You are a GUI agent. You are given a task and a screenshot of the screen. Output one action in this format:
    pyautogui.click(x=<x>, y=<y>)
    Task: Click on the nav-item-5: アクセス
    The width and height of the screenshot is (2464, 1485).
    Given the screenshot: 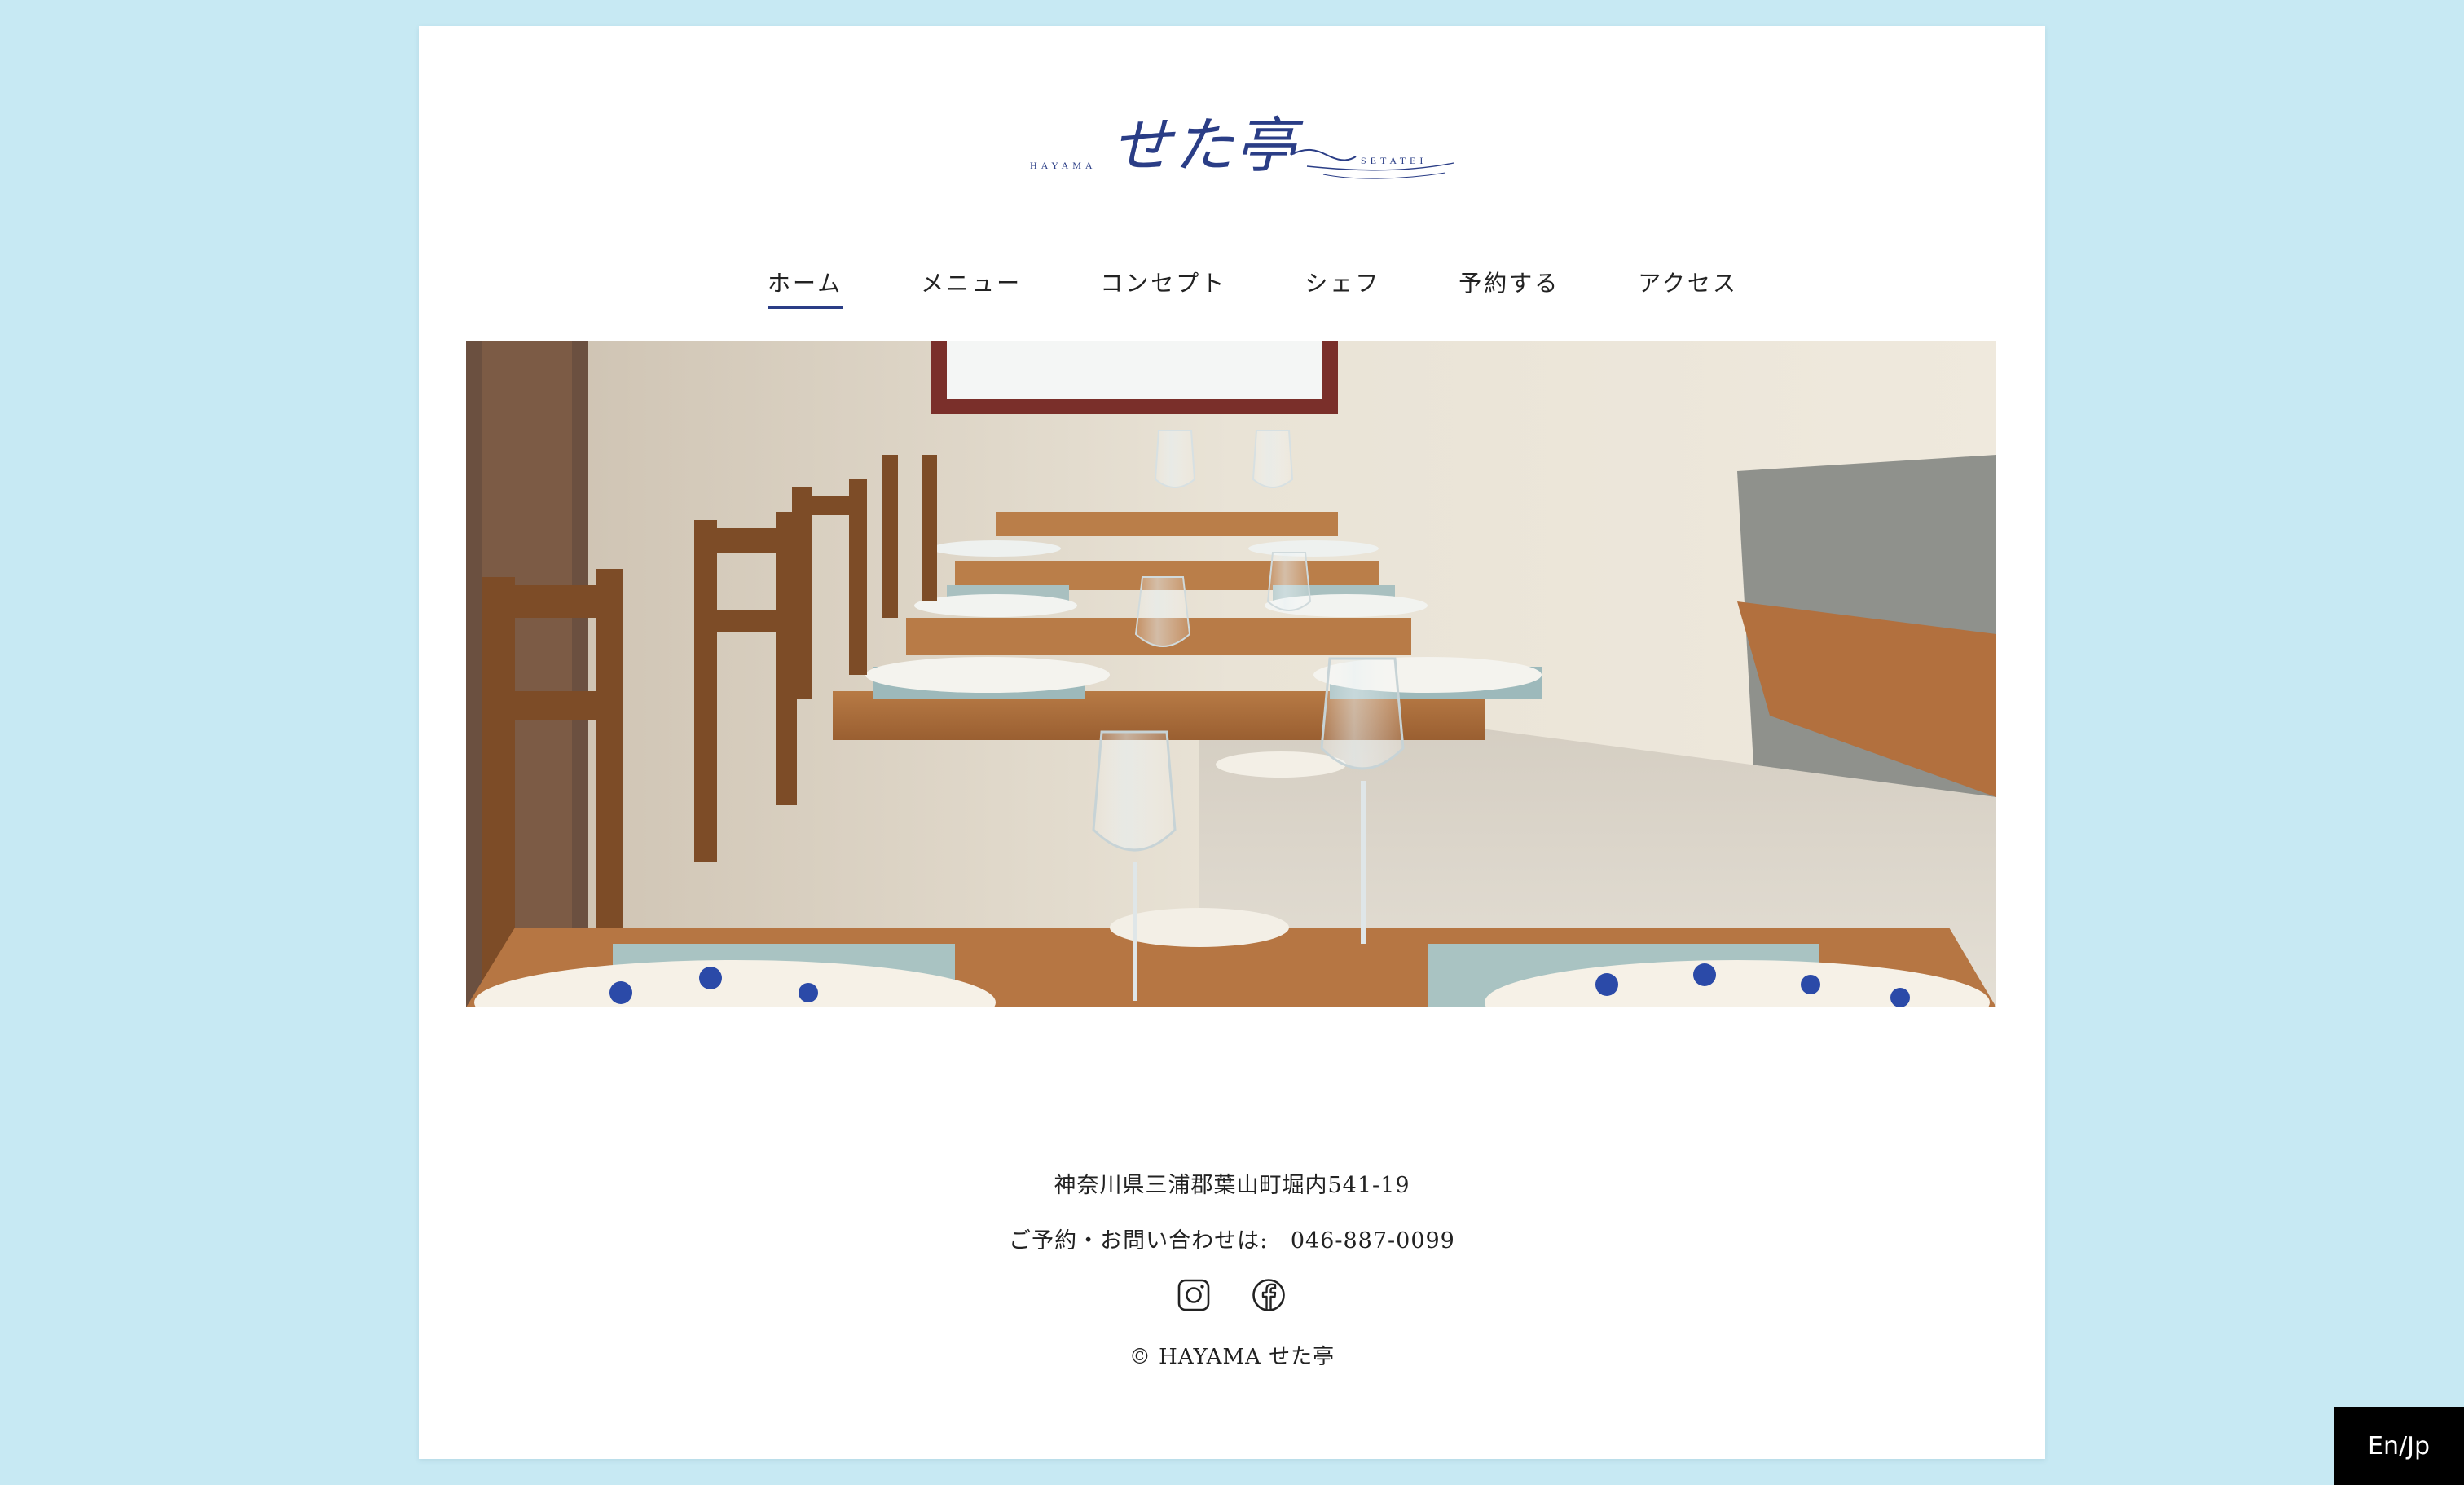 What is the action you would take?
    pyautogui.click(x=1688, y=285)
    